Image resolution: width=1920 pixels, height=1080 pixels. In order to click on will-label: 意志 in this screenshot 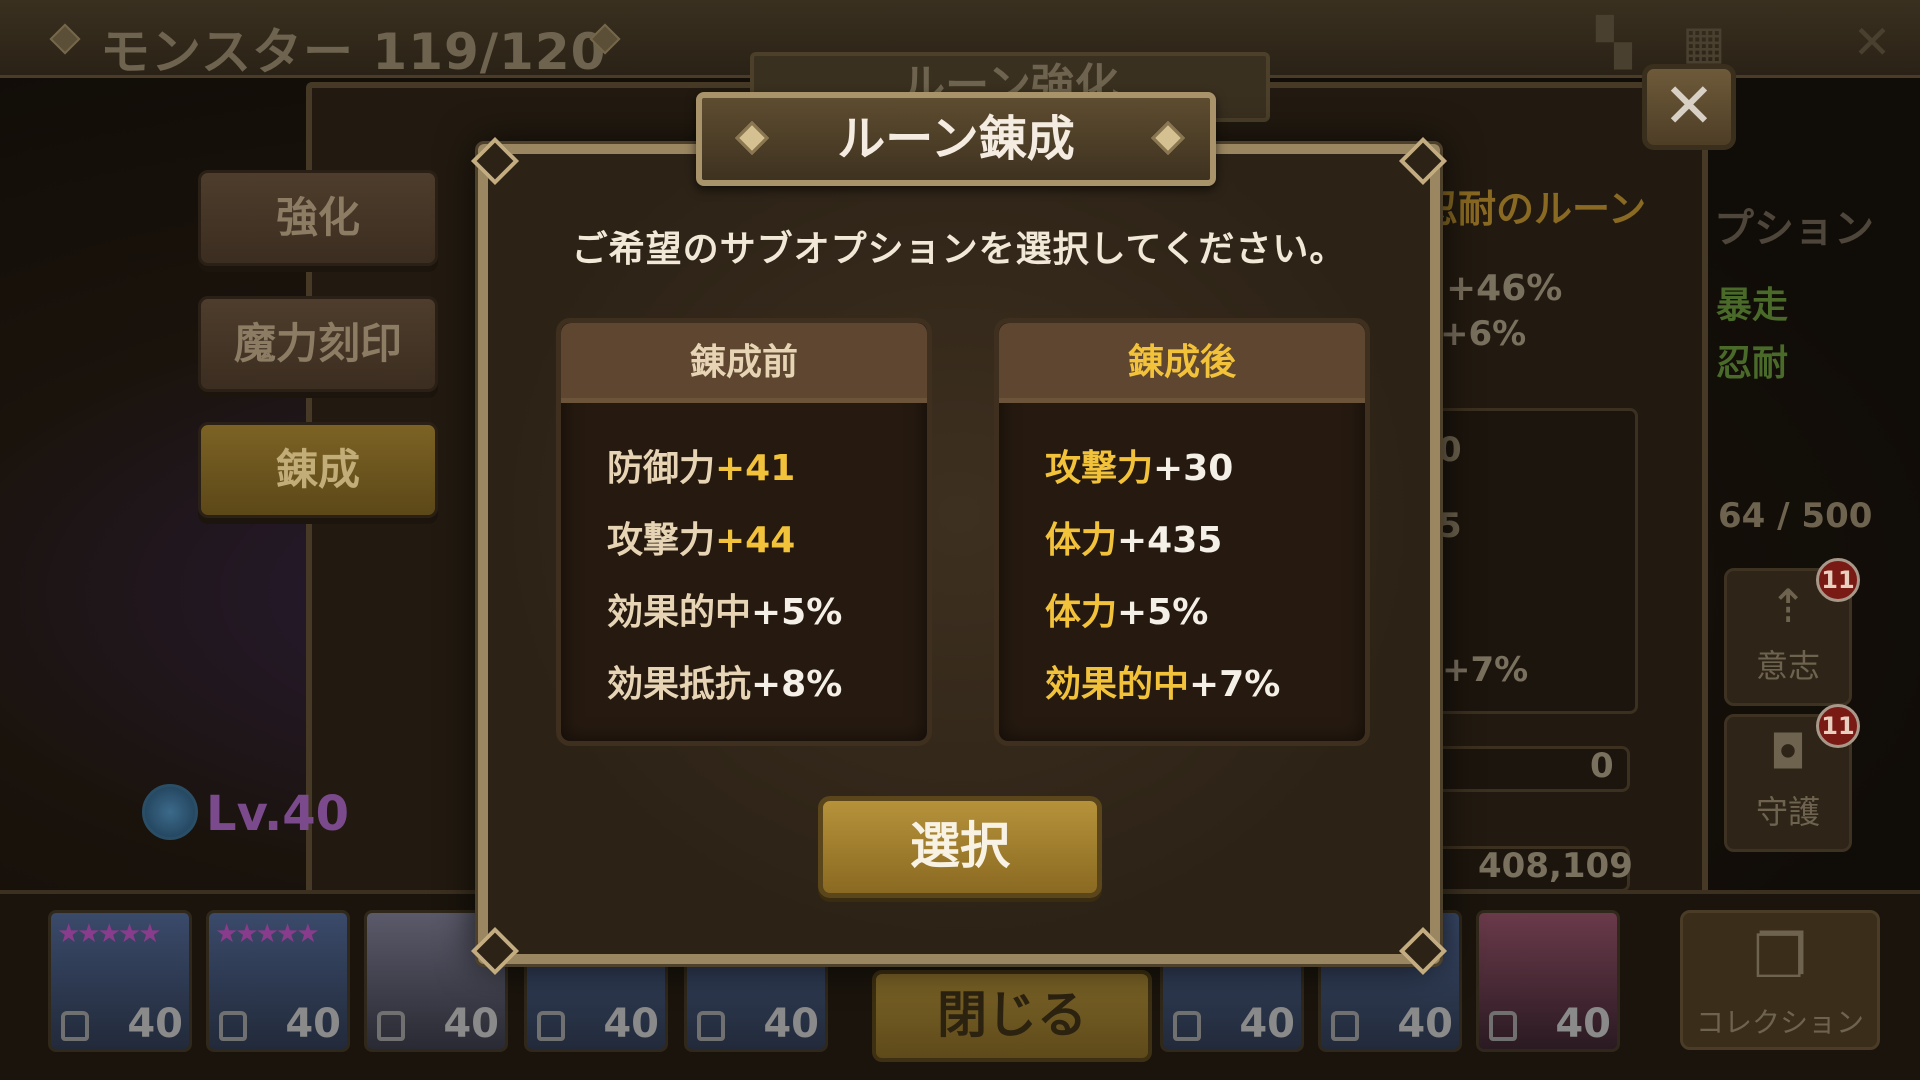, I will do `click(1787, 666)`.